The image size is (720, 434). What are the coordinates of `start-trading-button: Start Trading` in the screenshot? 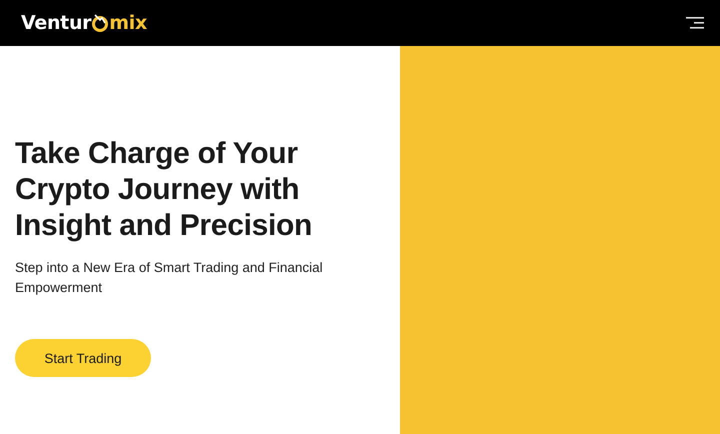 It's located at (83, 358).